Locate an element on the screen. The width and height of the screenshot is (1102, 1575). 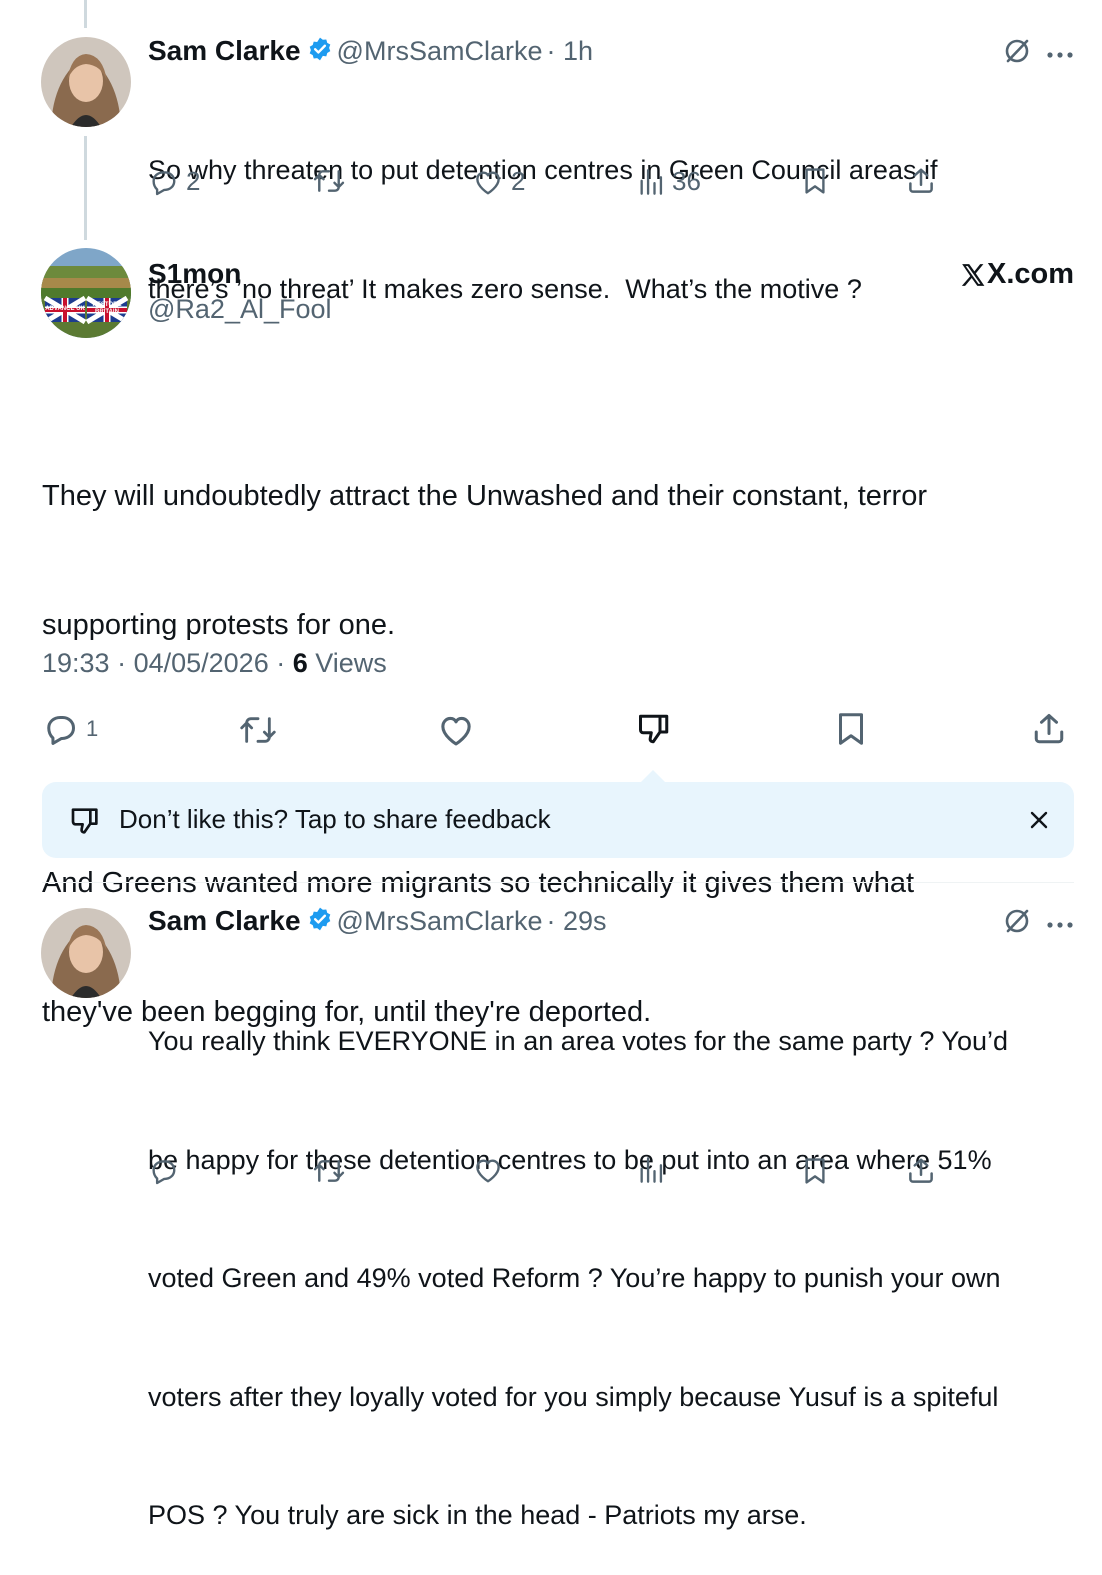
main-text-line: supporting protests for one. is located at coordinates (219, 625).